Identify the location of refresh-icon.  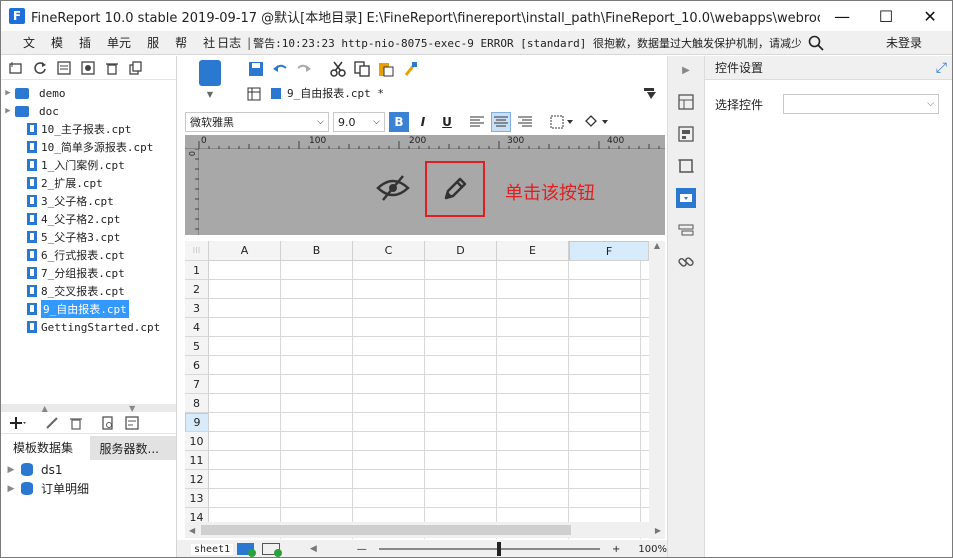
(40, 68).